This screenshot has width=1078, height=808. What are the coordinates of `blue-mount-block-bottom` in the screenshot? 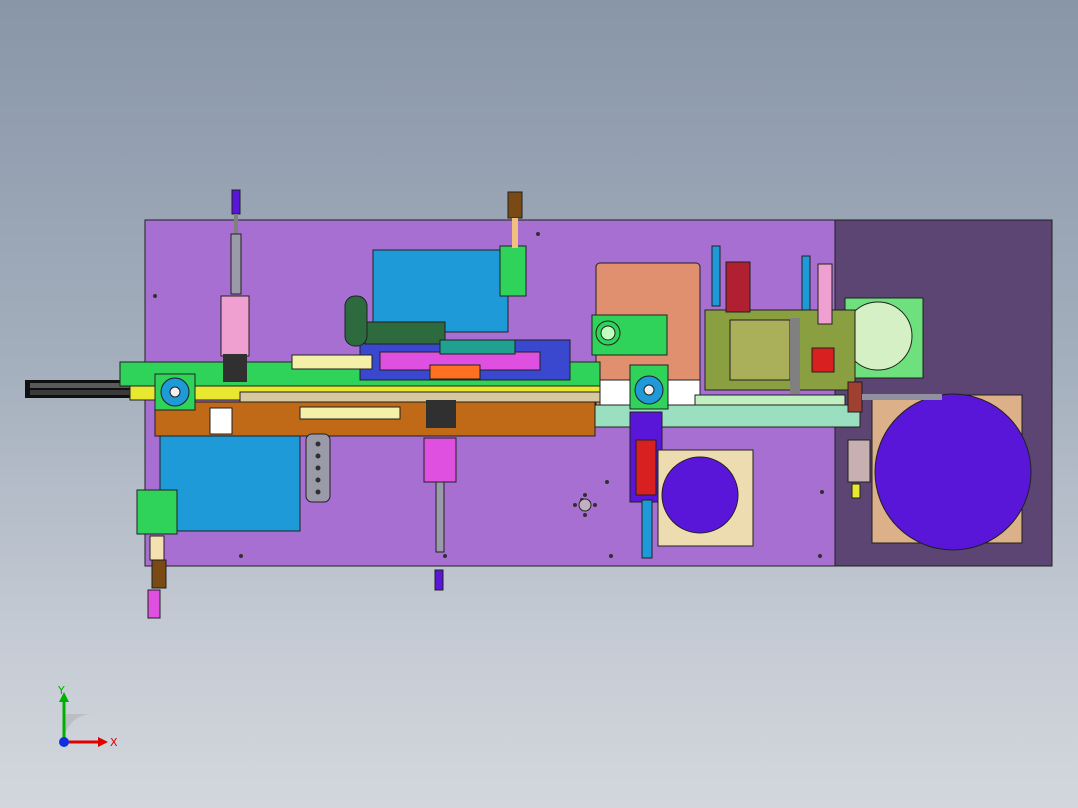 It's located at (230, 483).